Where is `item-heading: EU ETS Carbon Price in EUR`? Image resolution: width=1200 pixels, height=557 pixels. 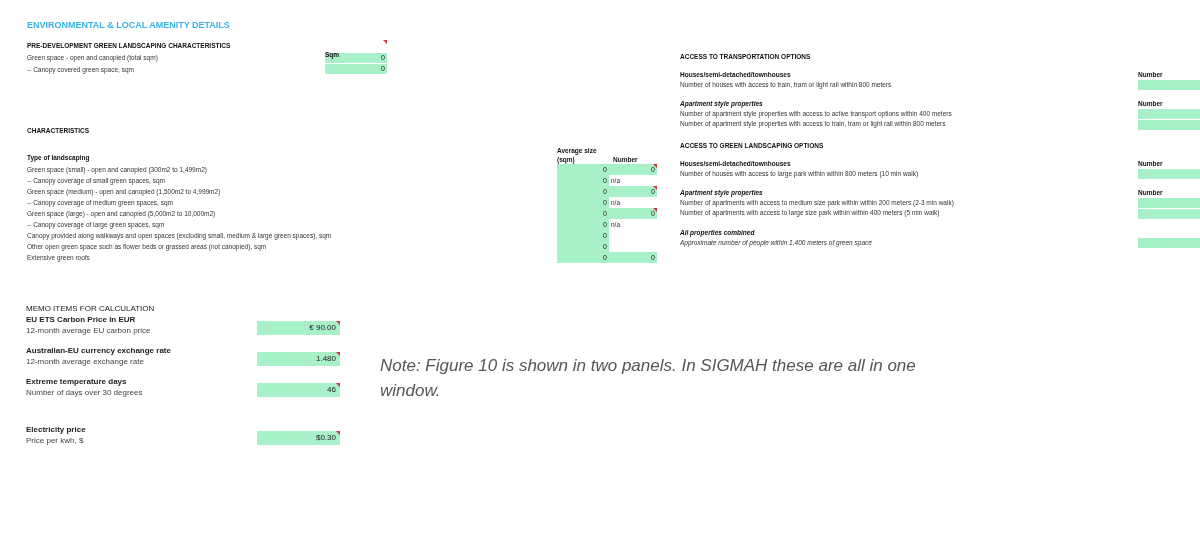 item-heading: EU ETS Carbon Price in EUR is located at coordinates (81, 319).